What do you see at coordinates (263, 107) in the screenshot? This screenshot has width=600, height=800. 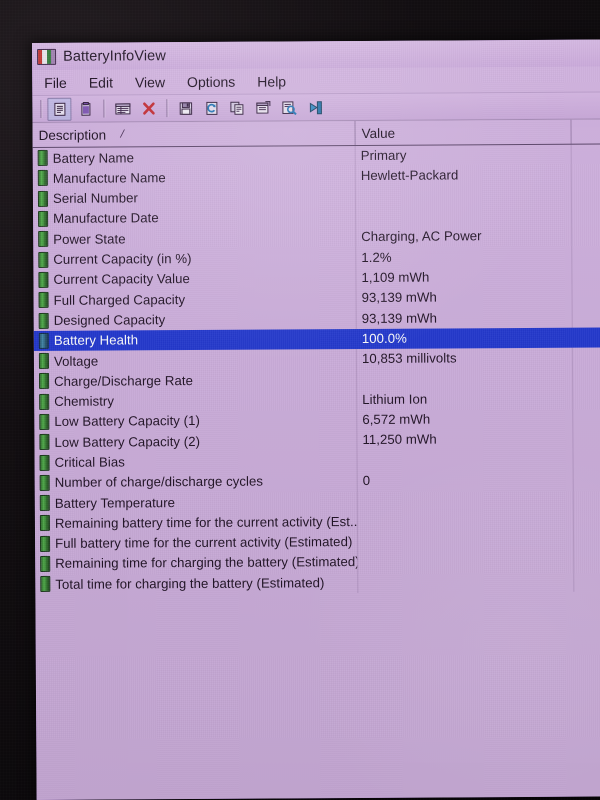 I see `properties-icon` at bounding box center [263, 107].